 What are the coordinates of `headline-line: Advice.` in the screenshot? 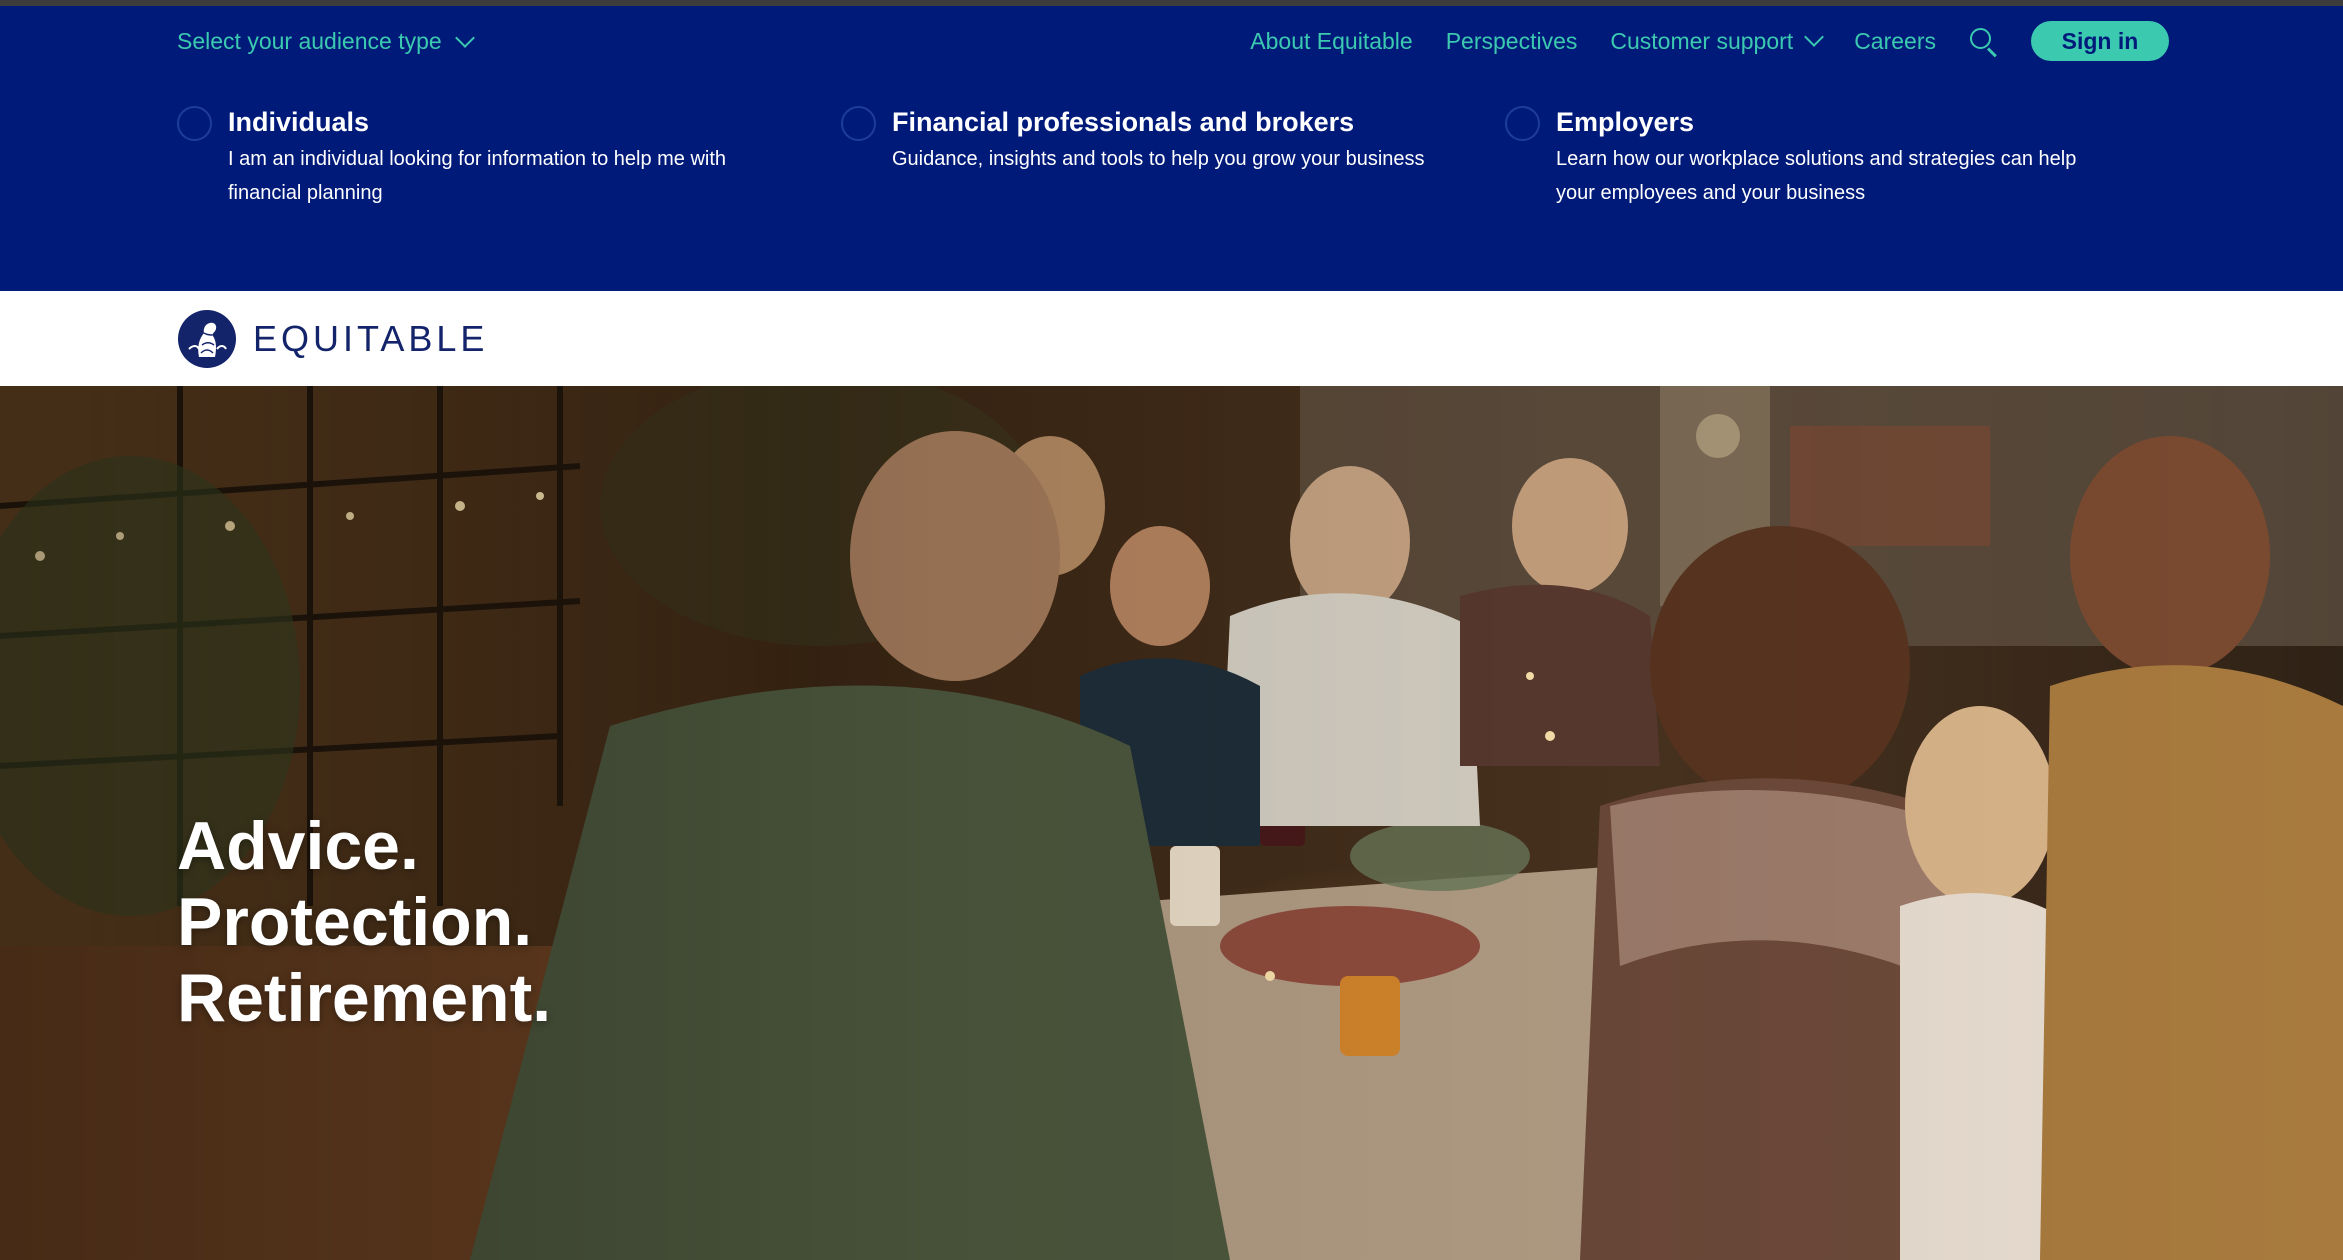 It's located at (298, 846).